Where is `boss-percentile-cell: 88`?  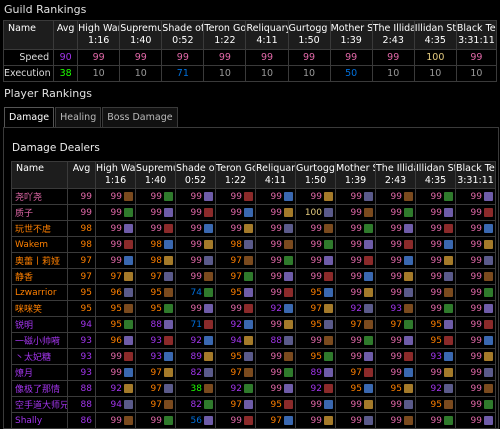
boss-percentile-cell: 88 is located at coordinates (155, 324).